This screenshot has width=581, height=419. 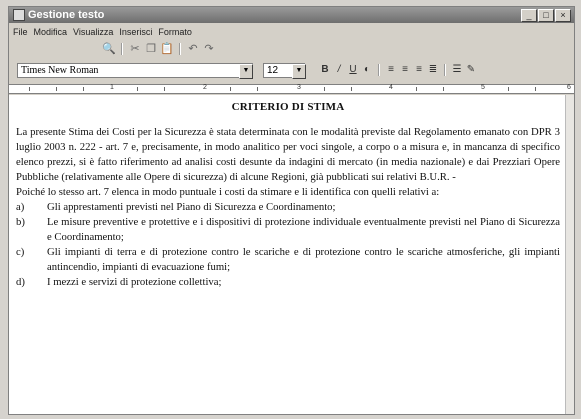 What do you see at coordinates (405, 70) in the screenshot?
I see `align-center-icon: ≡` at bounding box center [405, 70].